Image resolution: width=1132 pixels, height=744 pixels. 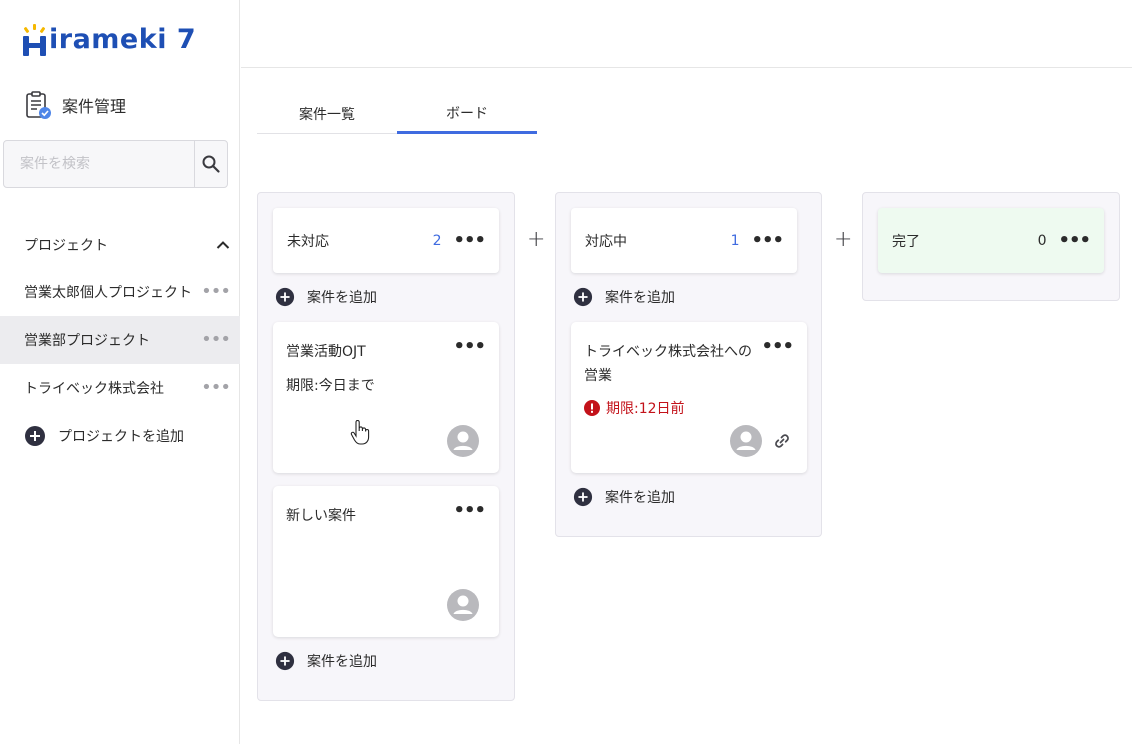 I want to click on logo-text: irameki 7, so click(x=123, y=39).